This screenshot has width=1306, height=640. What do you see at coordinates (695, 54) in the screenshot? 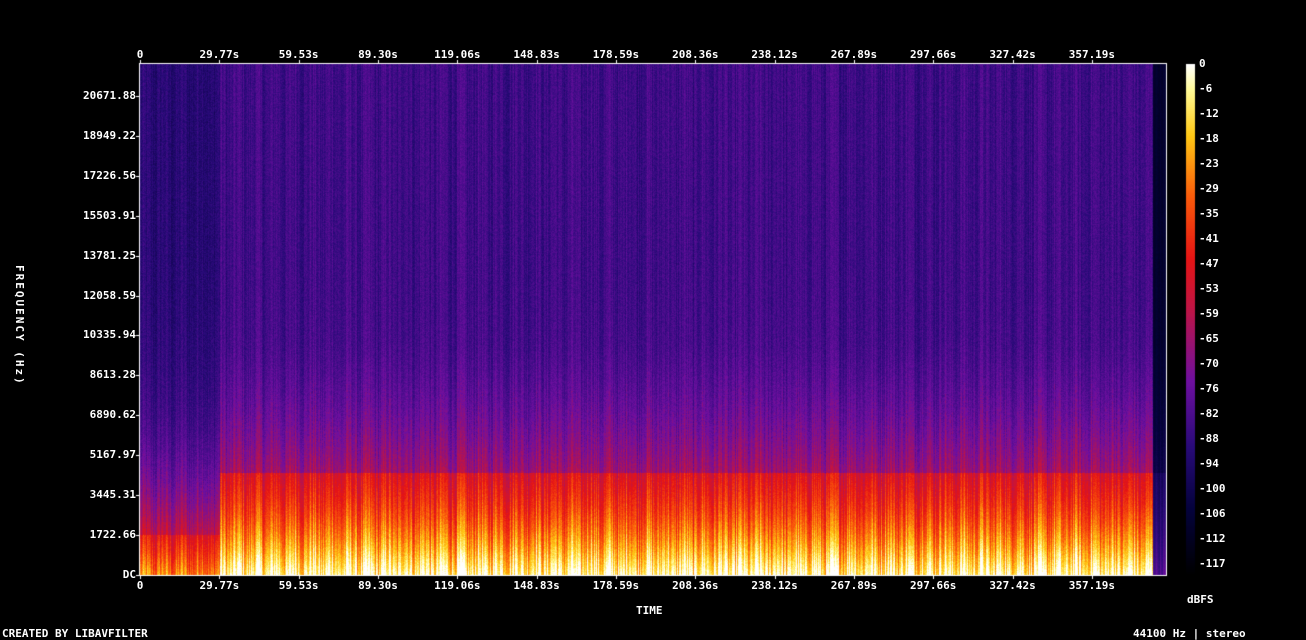
I see `x-tick-label-top: 208.36s` at bounding box center [695, 54].